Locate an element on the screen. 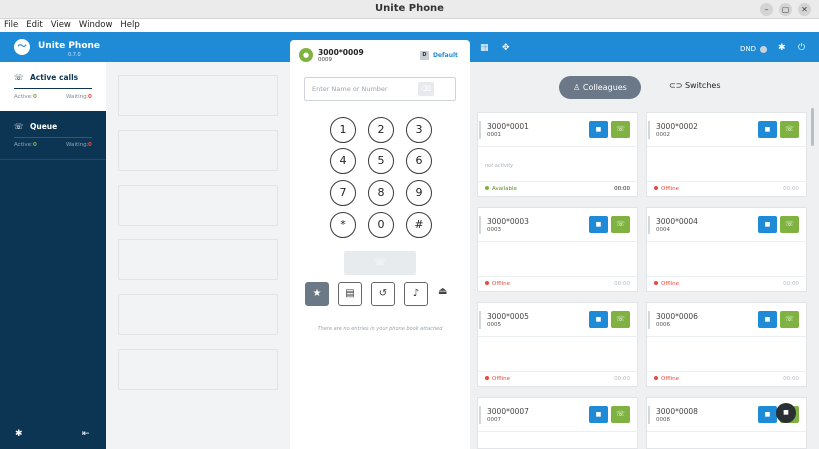 The width and height of the screenshot is (819, 449). colleague-card: 3000*0006 0006 ■ ☏ Offline 00:00 is located at coordinates (727, 344).